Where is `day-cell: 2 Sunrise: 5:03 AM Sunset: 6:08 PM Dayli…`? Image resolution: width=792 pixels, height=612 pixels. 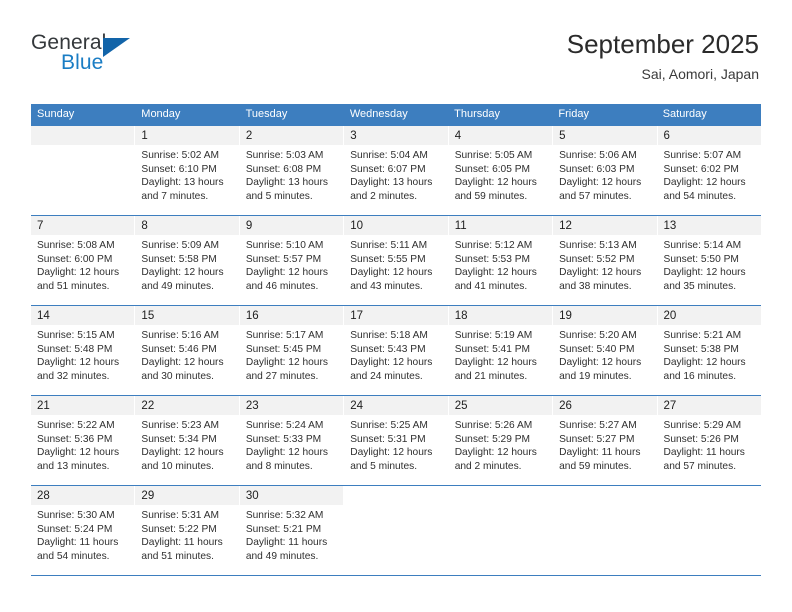
day-cell: 2 Sunrise: 5:03 AM Sunset: 6:08 PM Dayli… is located at coordinates (292, 170).